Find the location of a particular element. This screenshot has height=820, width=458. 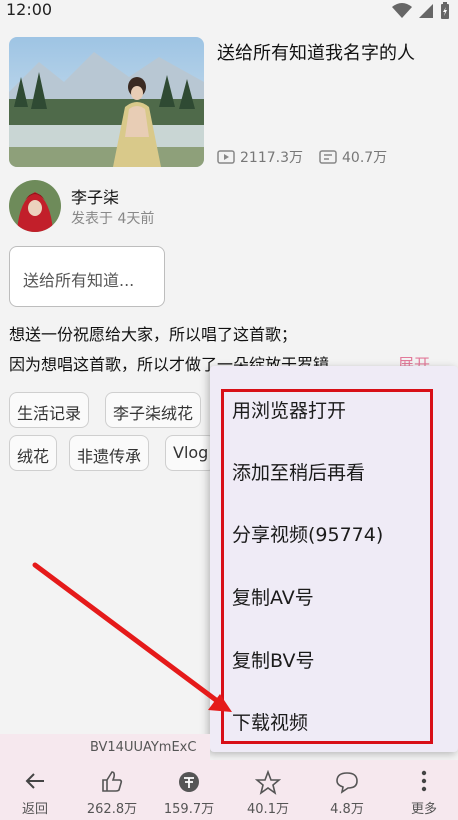

status-bar: 12:00 is located at coordinates (229, 11).